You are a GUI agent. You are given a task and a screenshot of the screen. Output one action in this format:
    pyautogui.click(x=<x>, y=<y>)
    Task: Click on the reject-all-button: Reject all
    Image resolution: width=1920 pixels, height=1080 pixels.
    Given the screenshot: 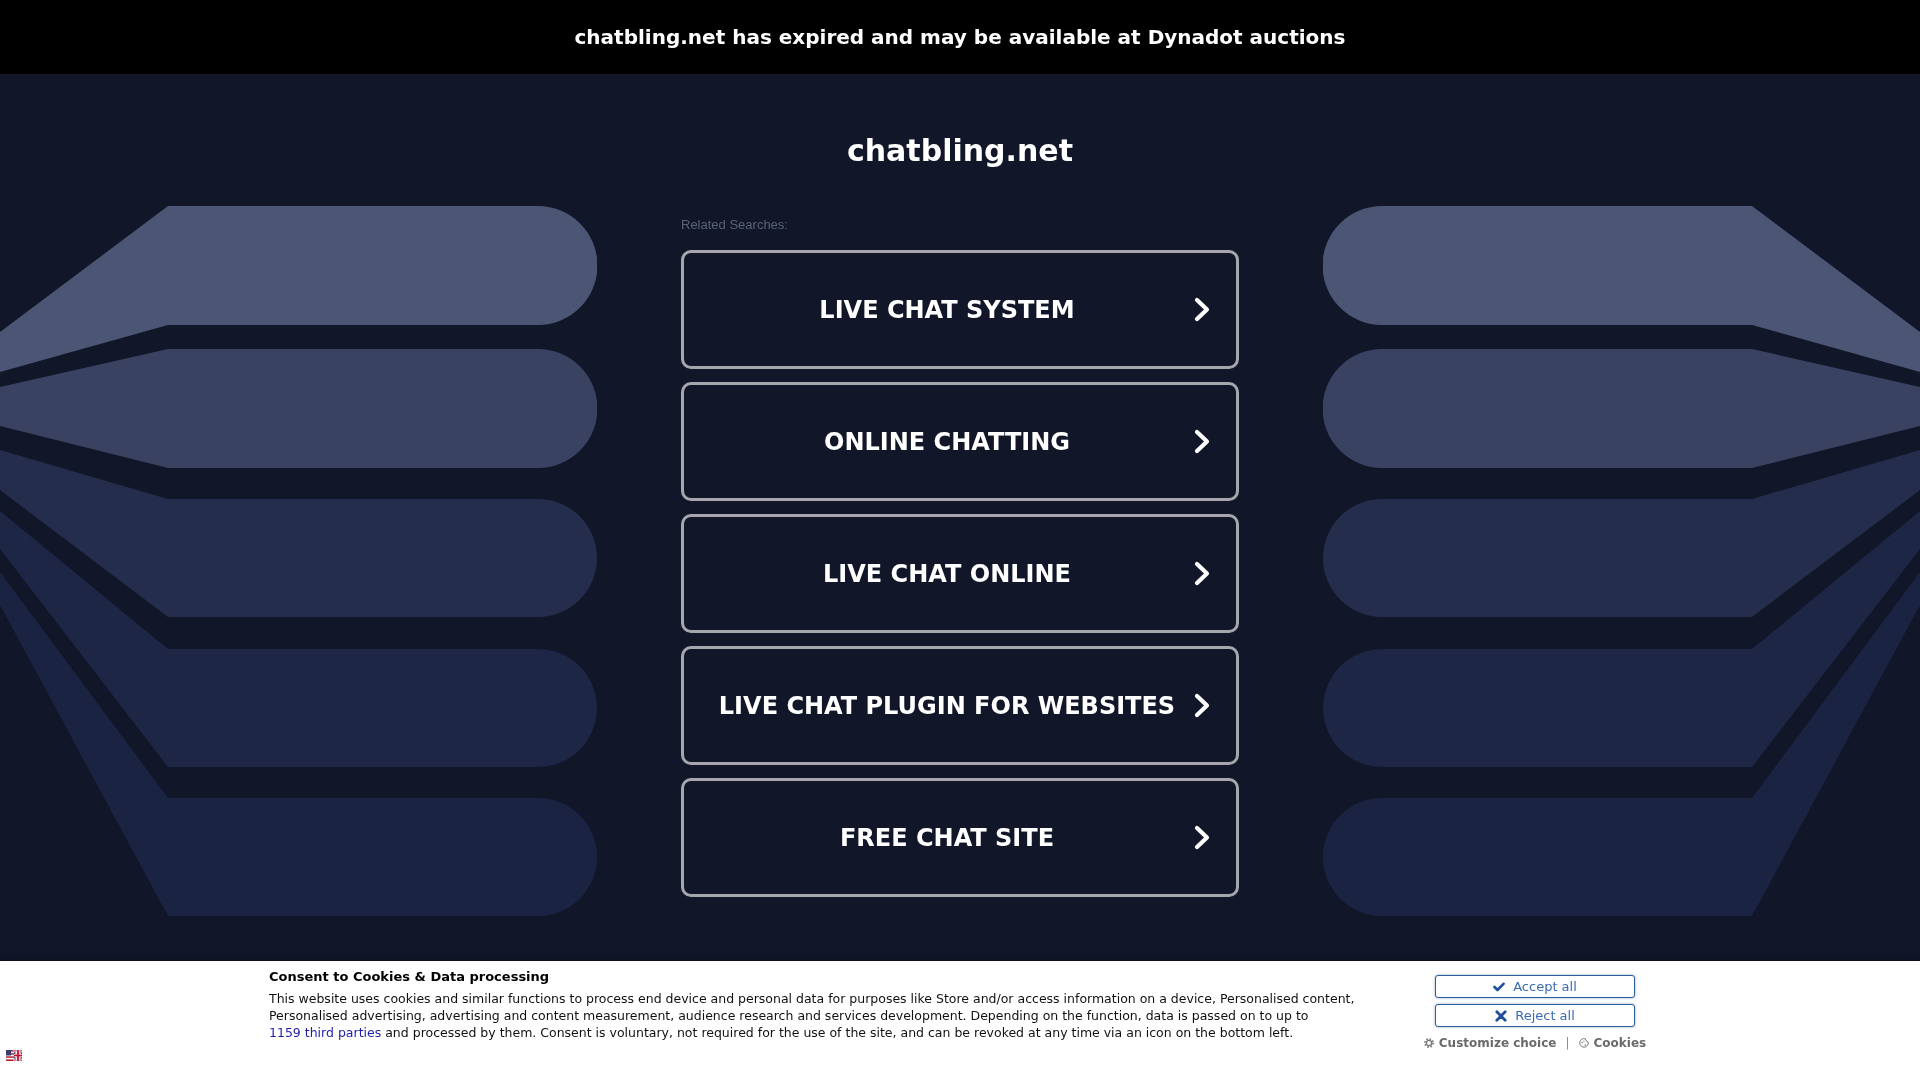 What is the action you would take?
    pyautogui.click(x=1535, y=1015)
    